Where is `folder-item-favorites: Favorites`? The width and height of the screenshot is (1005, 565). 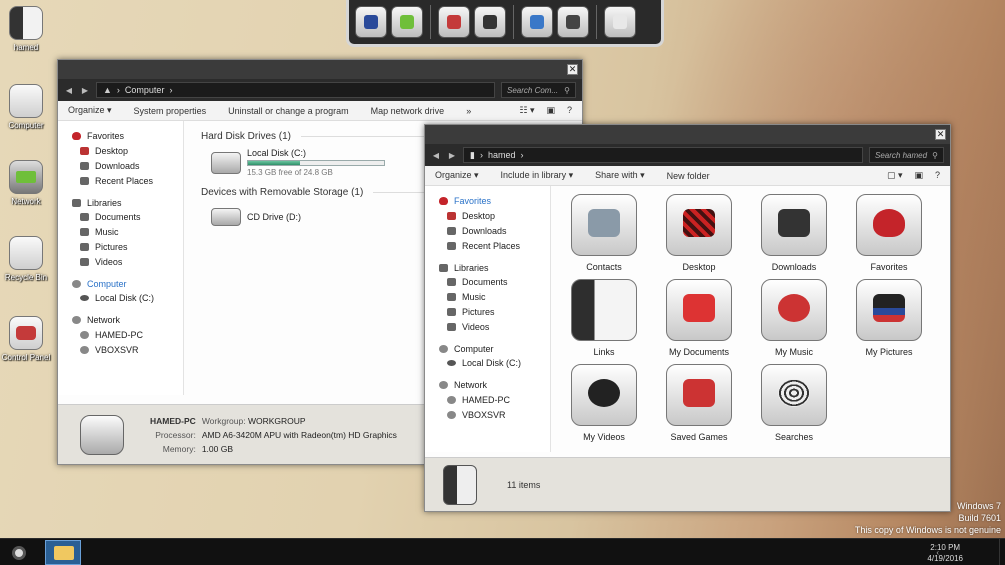 folder-item-favorites: Favorites is located at coordinates (889, 233).